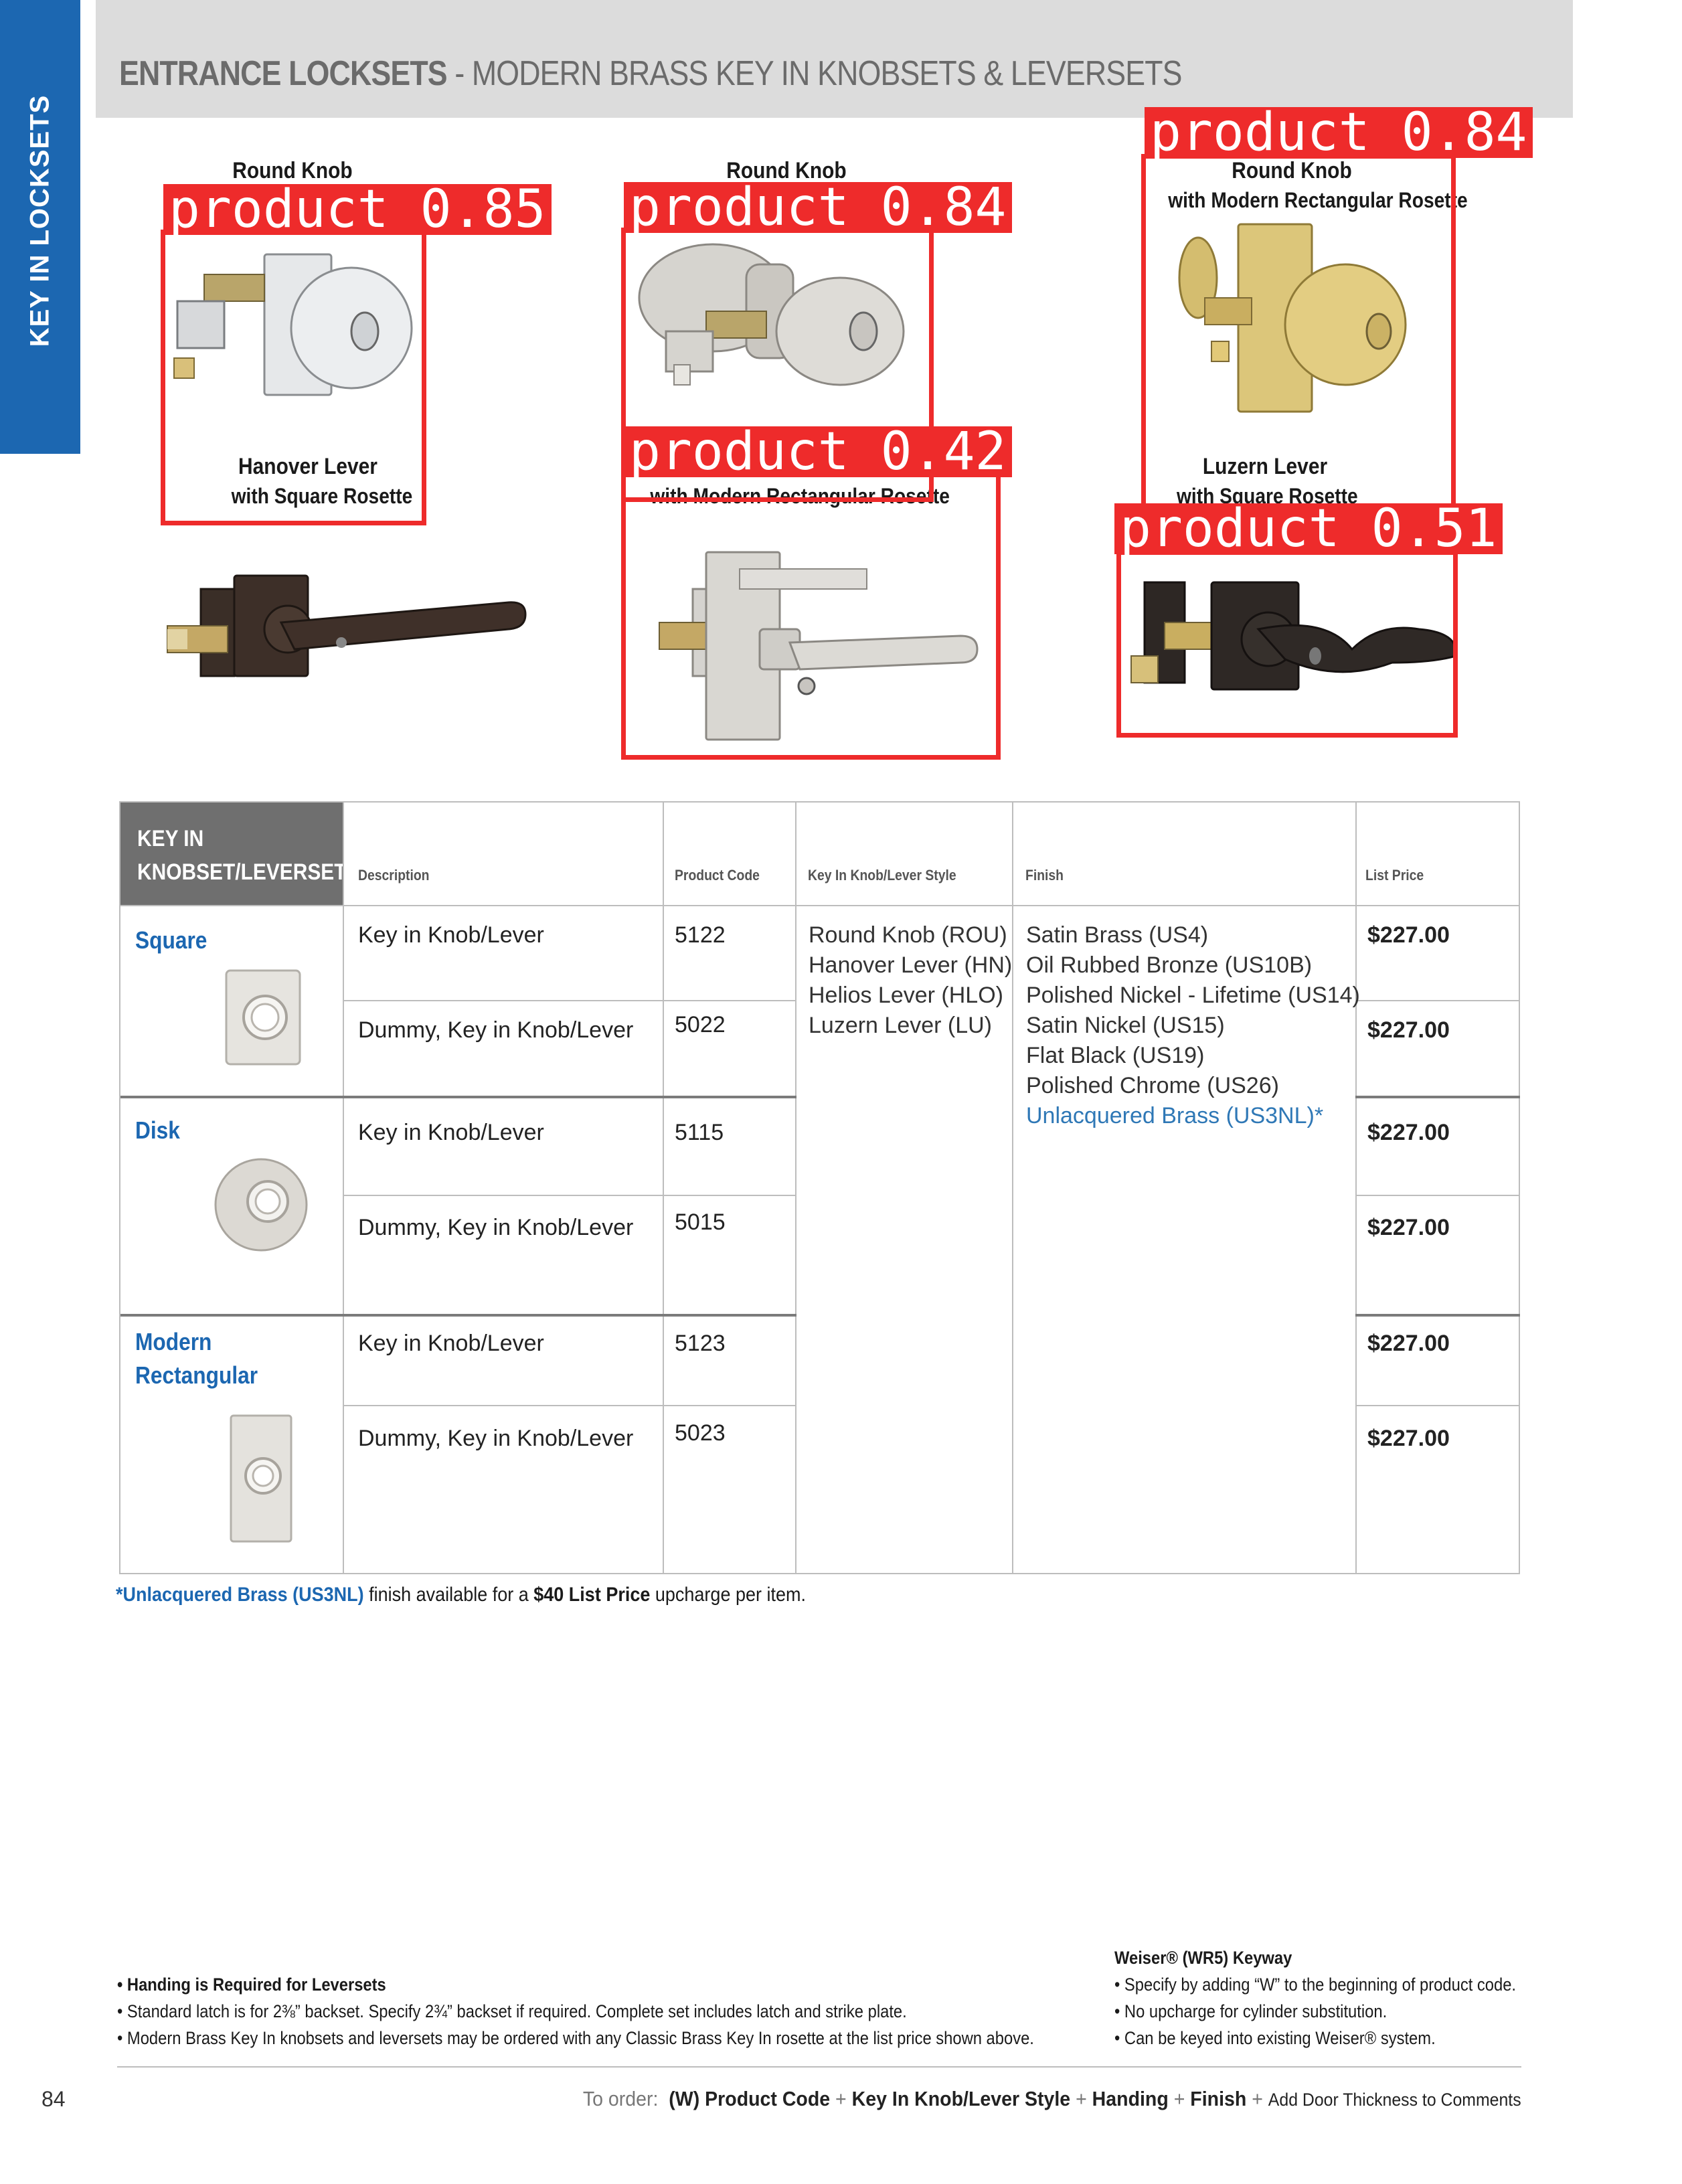 This screenshot has height=2184, width=1682. What do you see at coordinates (1125, 1025) in the screenshot?
I see `finish-item: Satin Nickel (US15)` at bounding box center [1125, 1025].